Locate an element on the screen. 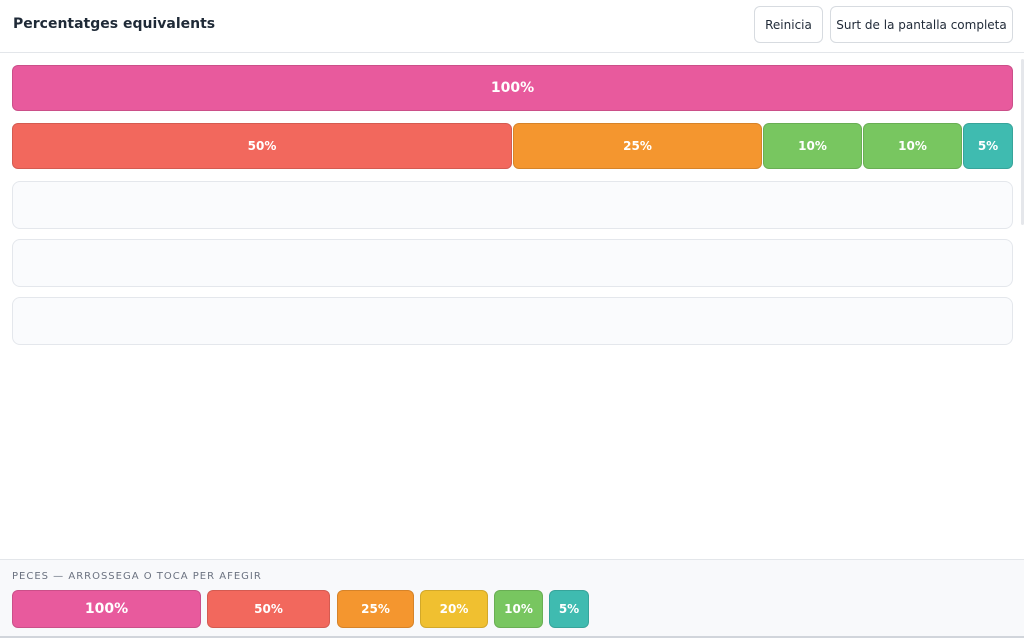 This screenshot has height=638, width=1024. tray-piece: 10% is located at coordinates (518, 609).